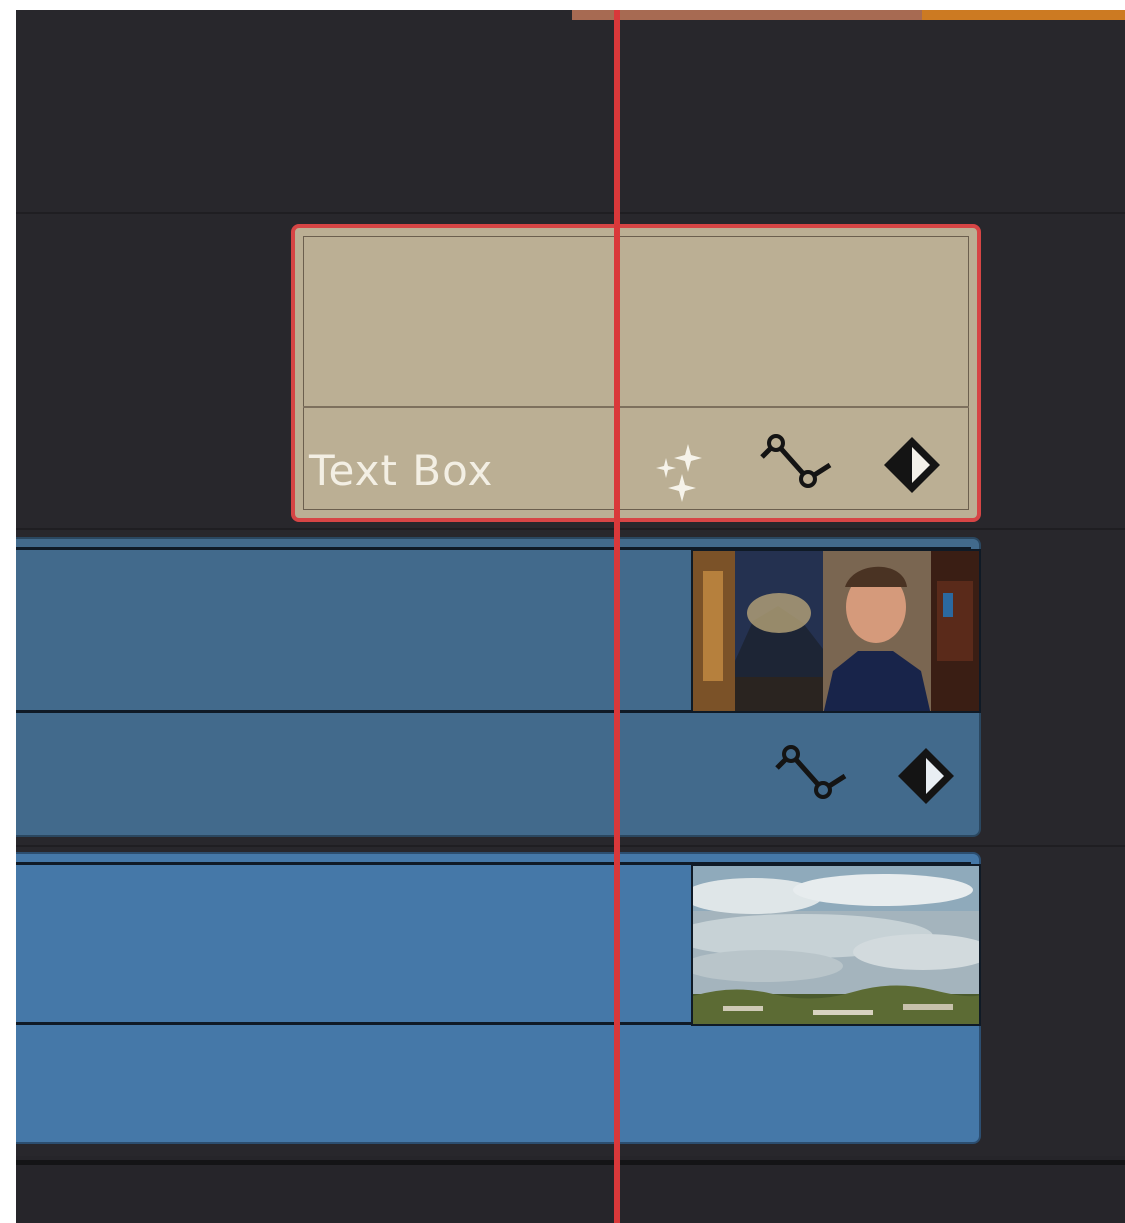 This screenshot has width=1125, height=1223. What do you see at coordinates (570, 1189) in the screenshot?
I see `empty-track` at bounding box center [570, 1189].